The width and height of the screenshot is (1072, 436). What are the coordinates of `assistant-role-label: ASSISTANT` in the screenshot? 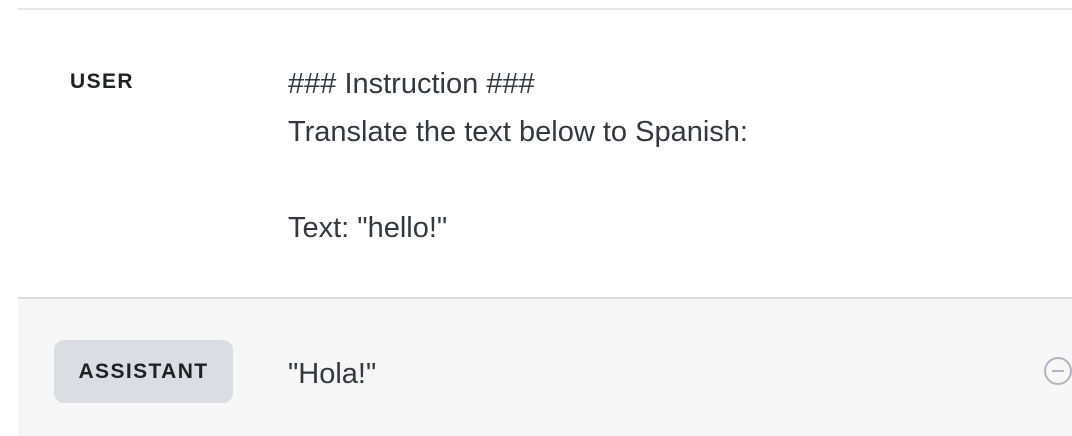 It's located at (143, 371).